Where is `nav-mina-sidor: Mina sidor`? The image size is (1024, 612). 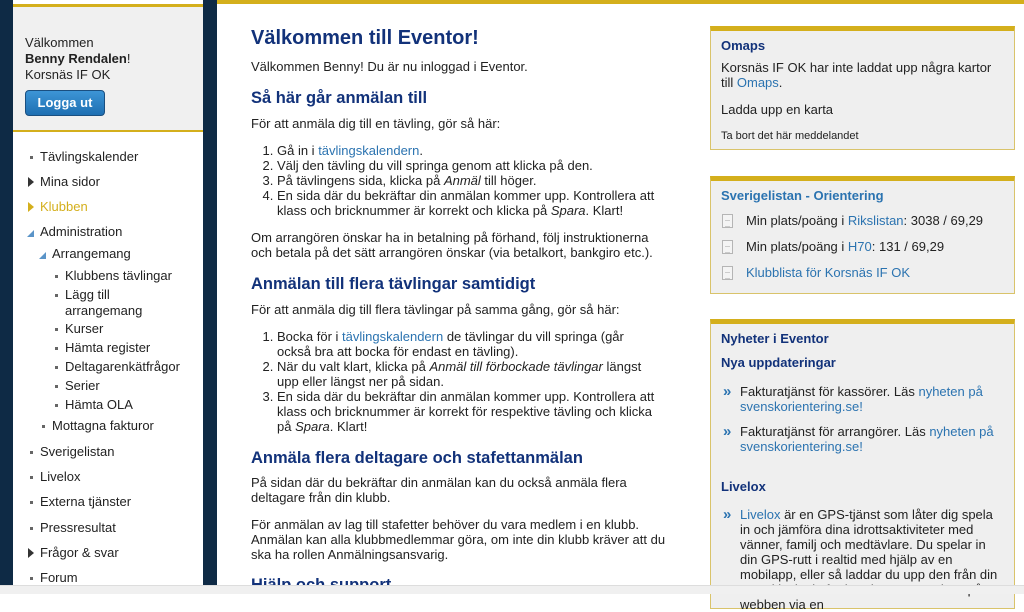
nav-mina-sidor: Mina sidor is located at coordinates (63, 182).